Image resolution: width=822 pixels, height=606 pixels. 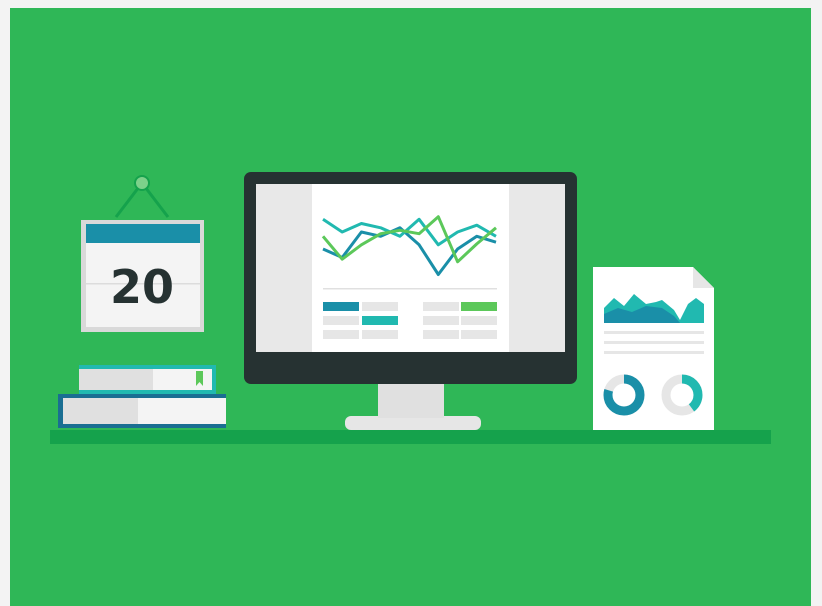 What do you see at coordinates (142, 253) in the screenshot?
I see `wall-calendar: 20` at bounding box center [142, 253].